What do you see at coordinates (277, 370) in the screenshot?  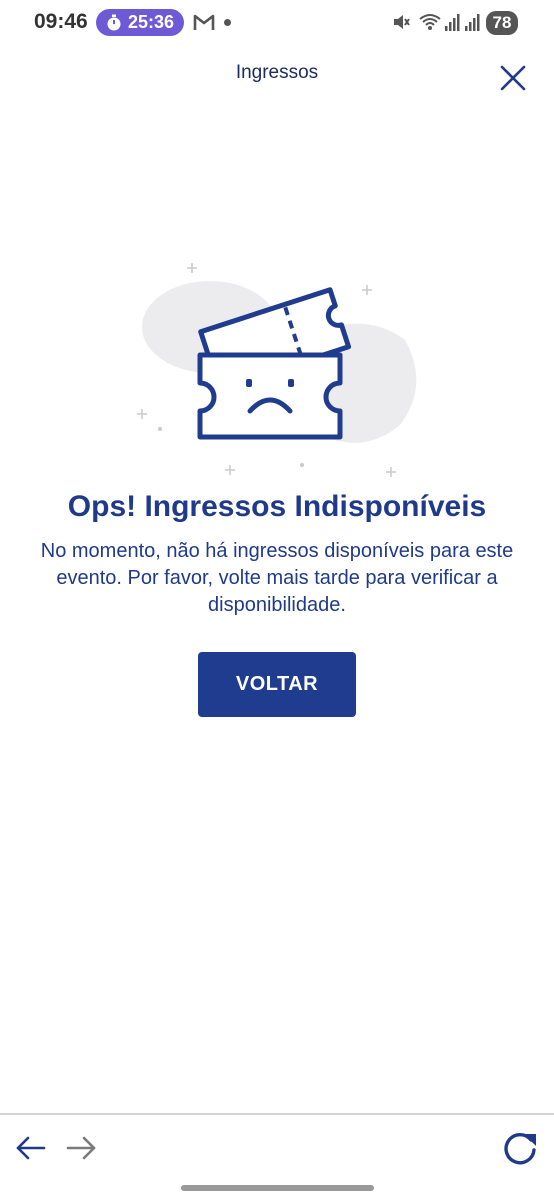 I see `sad-ticket-icon` at bounding box center [277, 370].